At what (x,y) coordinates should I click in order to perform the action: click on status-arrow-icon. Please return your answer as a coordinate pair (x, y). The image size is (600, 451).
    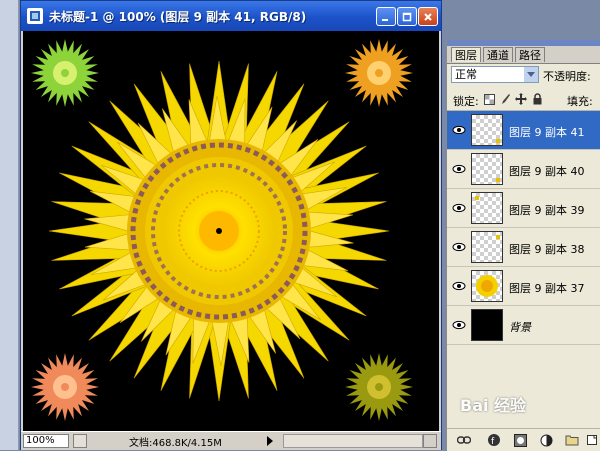
    Looking at the image, I should click on (270, 441).